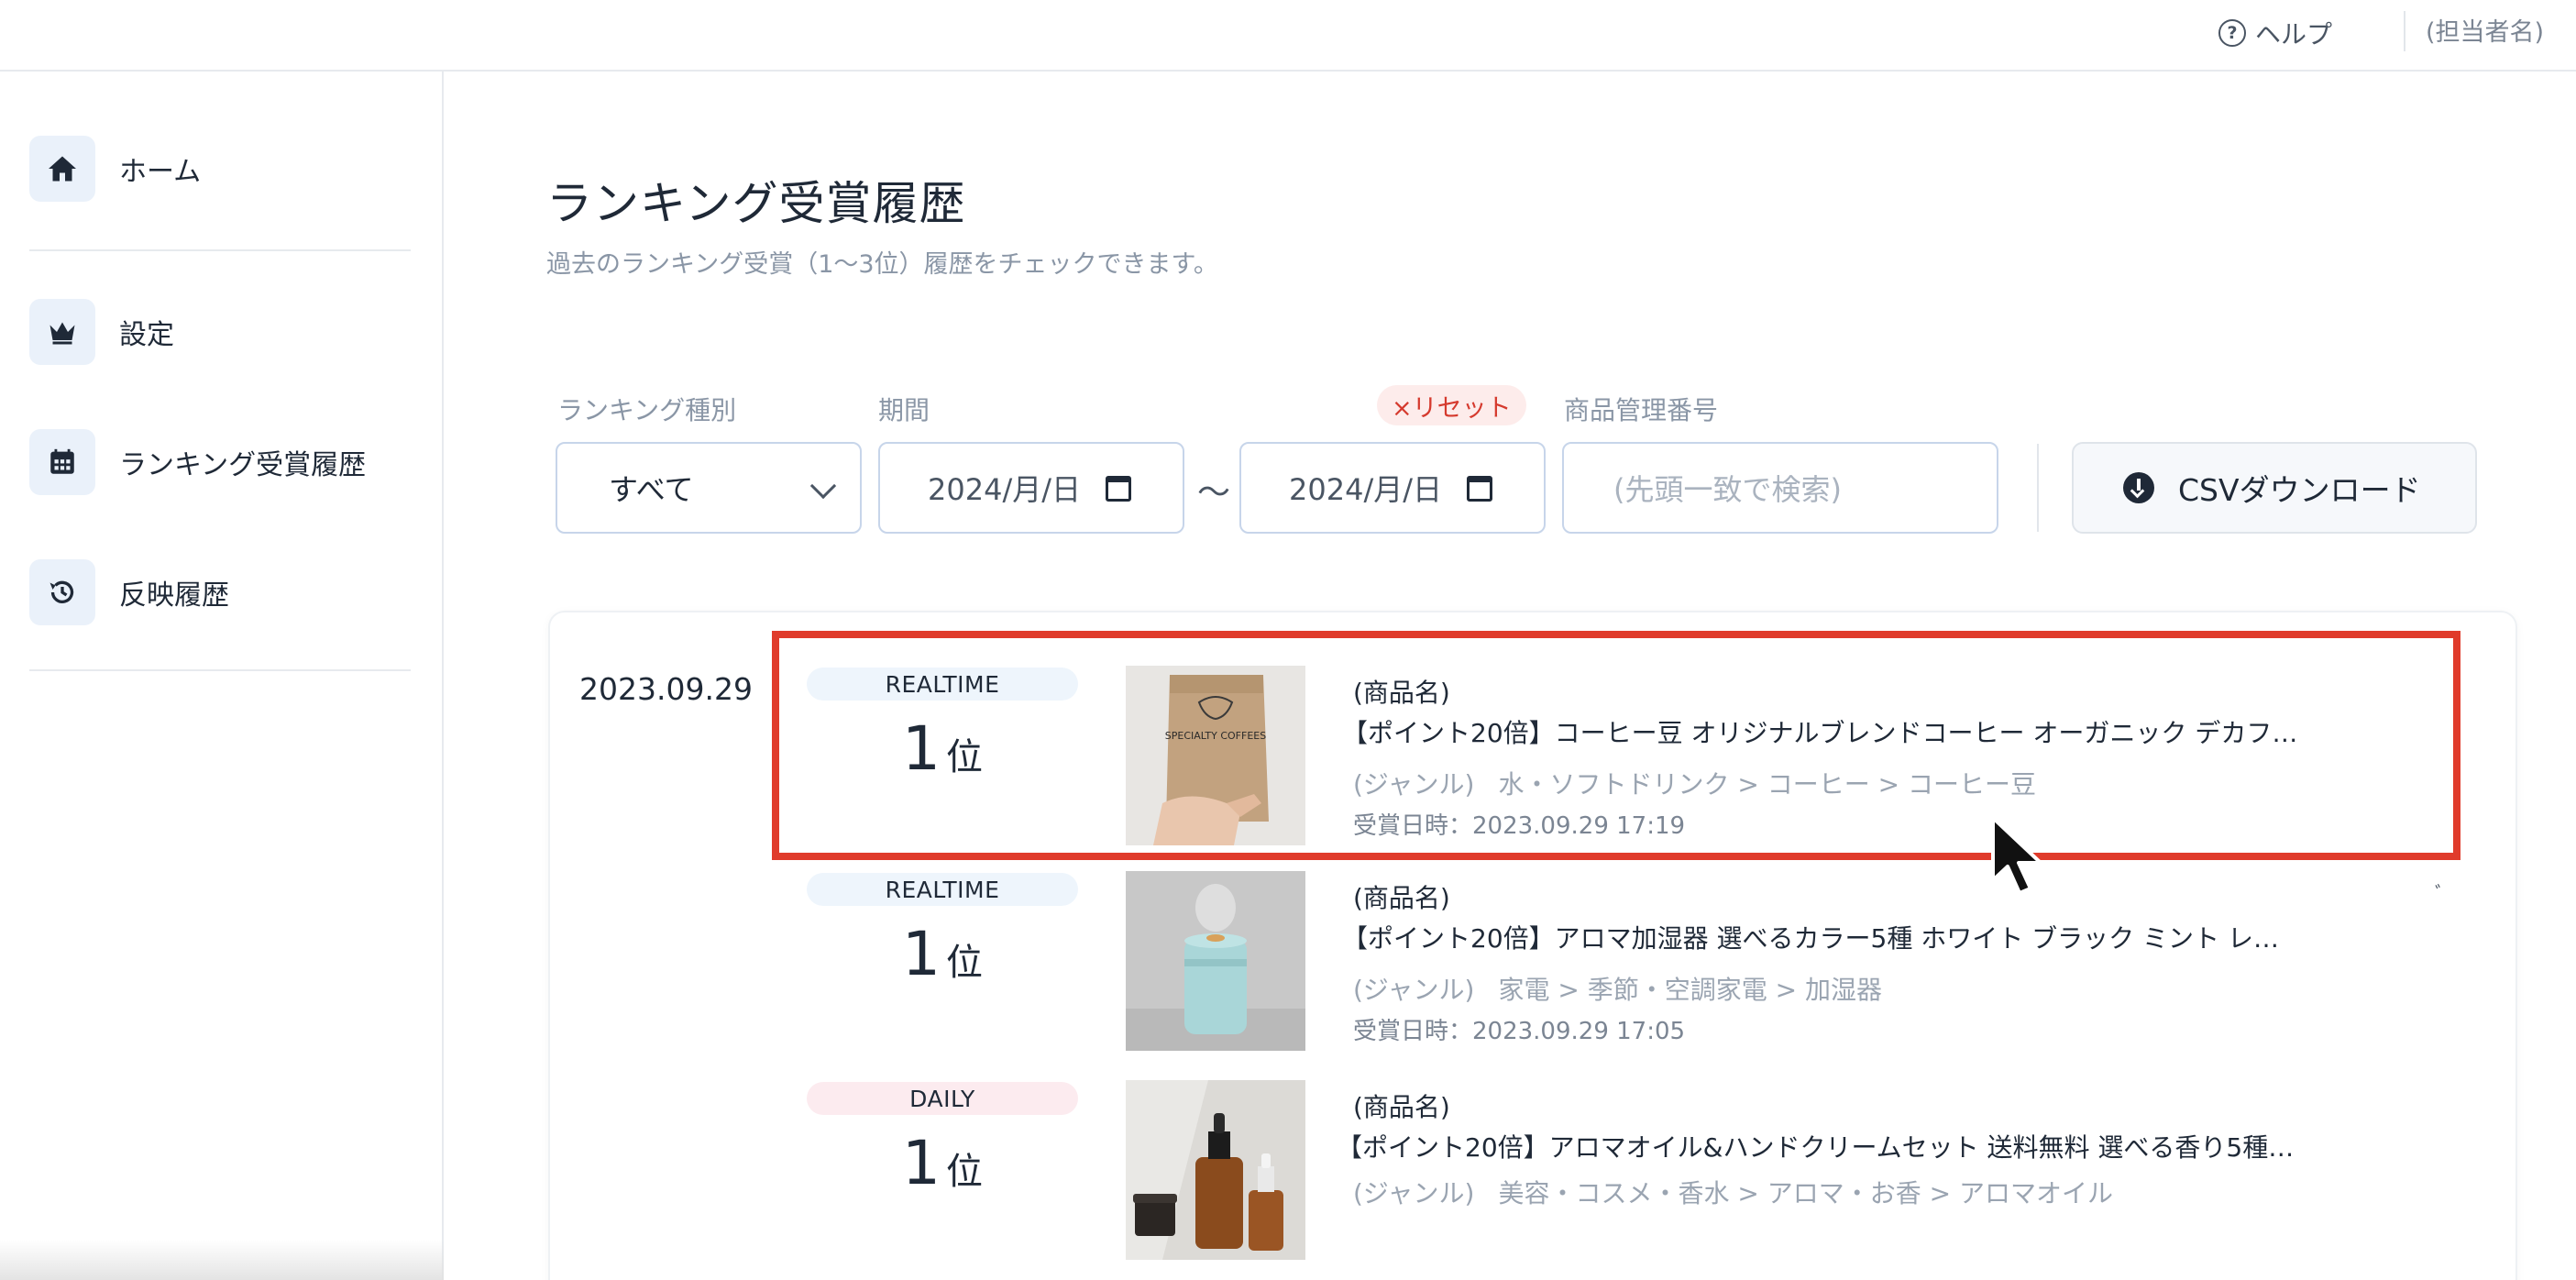 The image size is (2576, 1280). I want to click on genre-path: 家電 > 季節・空調家電 > 加湿器, so click(1690, 990).